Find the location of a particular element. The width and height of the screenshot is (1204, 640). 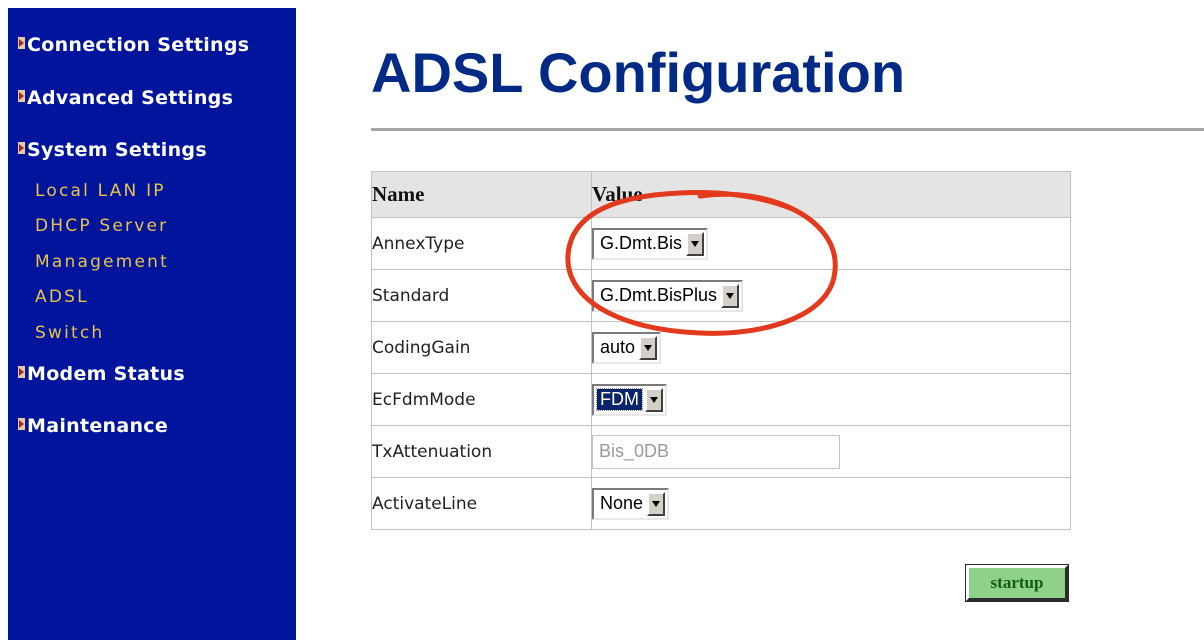

sidebar-section-modem-status: Modem Status is located at coordinates (101, 374).